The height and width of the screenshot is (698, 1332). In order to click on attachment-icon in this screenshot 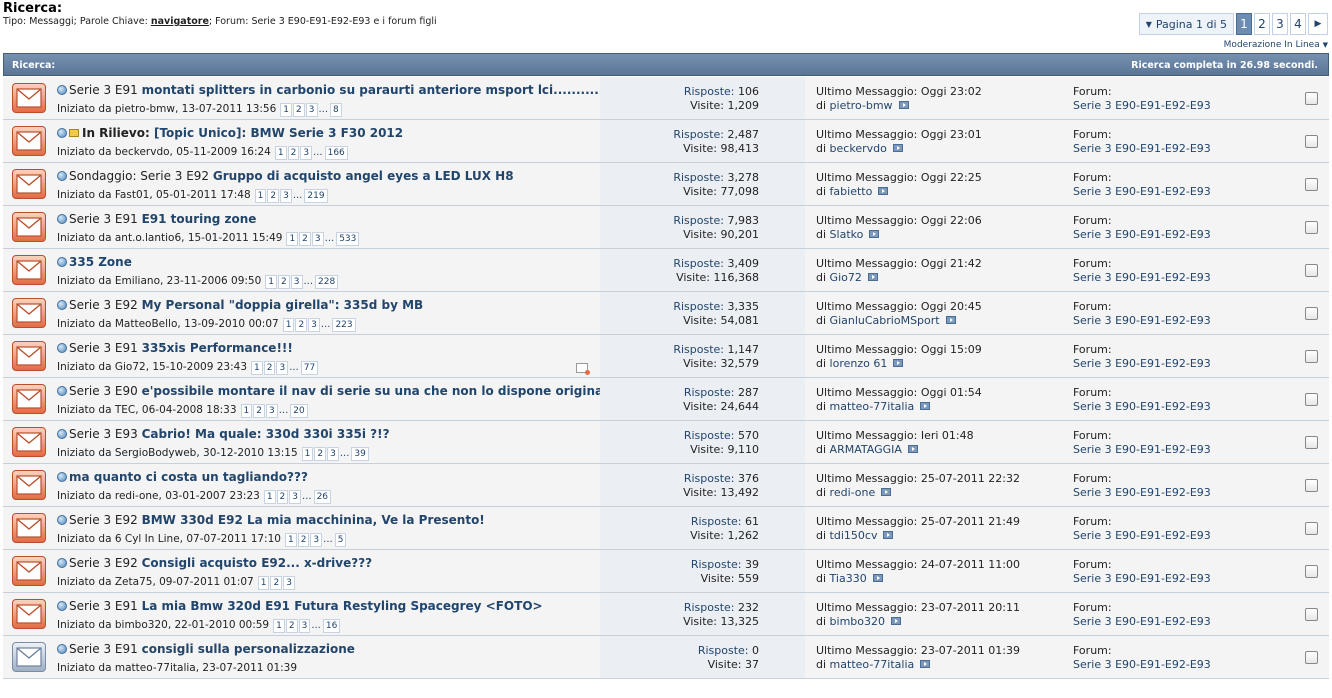, I will do `click(583, 369)`.